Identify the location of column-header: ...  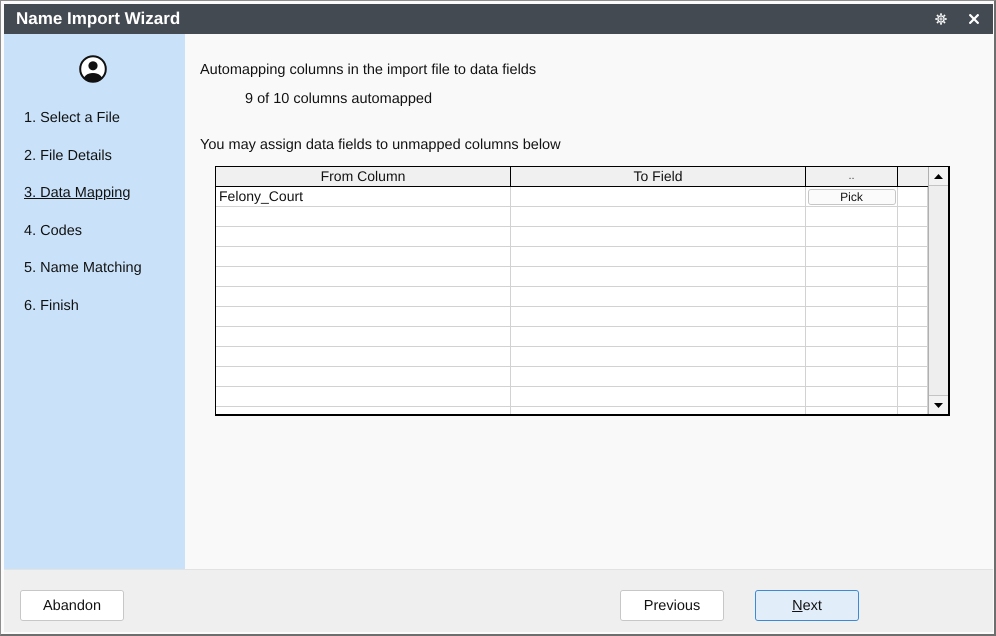
(852, 176).